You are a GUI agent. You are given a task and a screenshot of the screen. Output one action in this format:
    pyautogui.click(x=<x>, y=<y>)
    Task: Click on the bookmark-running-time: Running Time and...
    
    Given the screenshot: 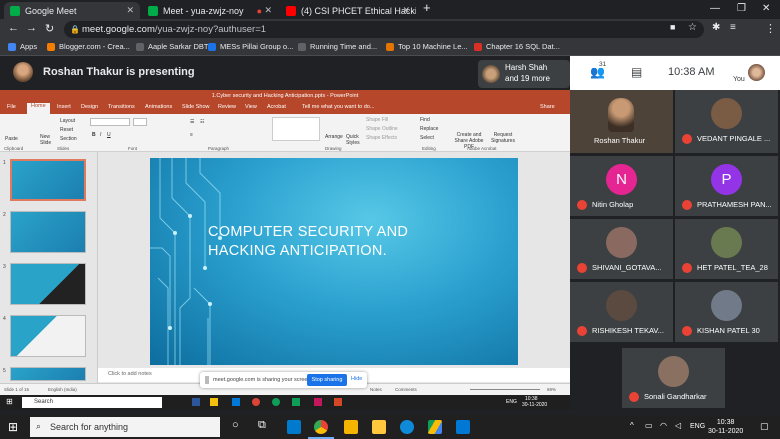 What is the action you would take?
    pyautogui.click(x=337, y=46)
    